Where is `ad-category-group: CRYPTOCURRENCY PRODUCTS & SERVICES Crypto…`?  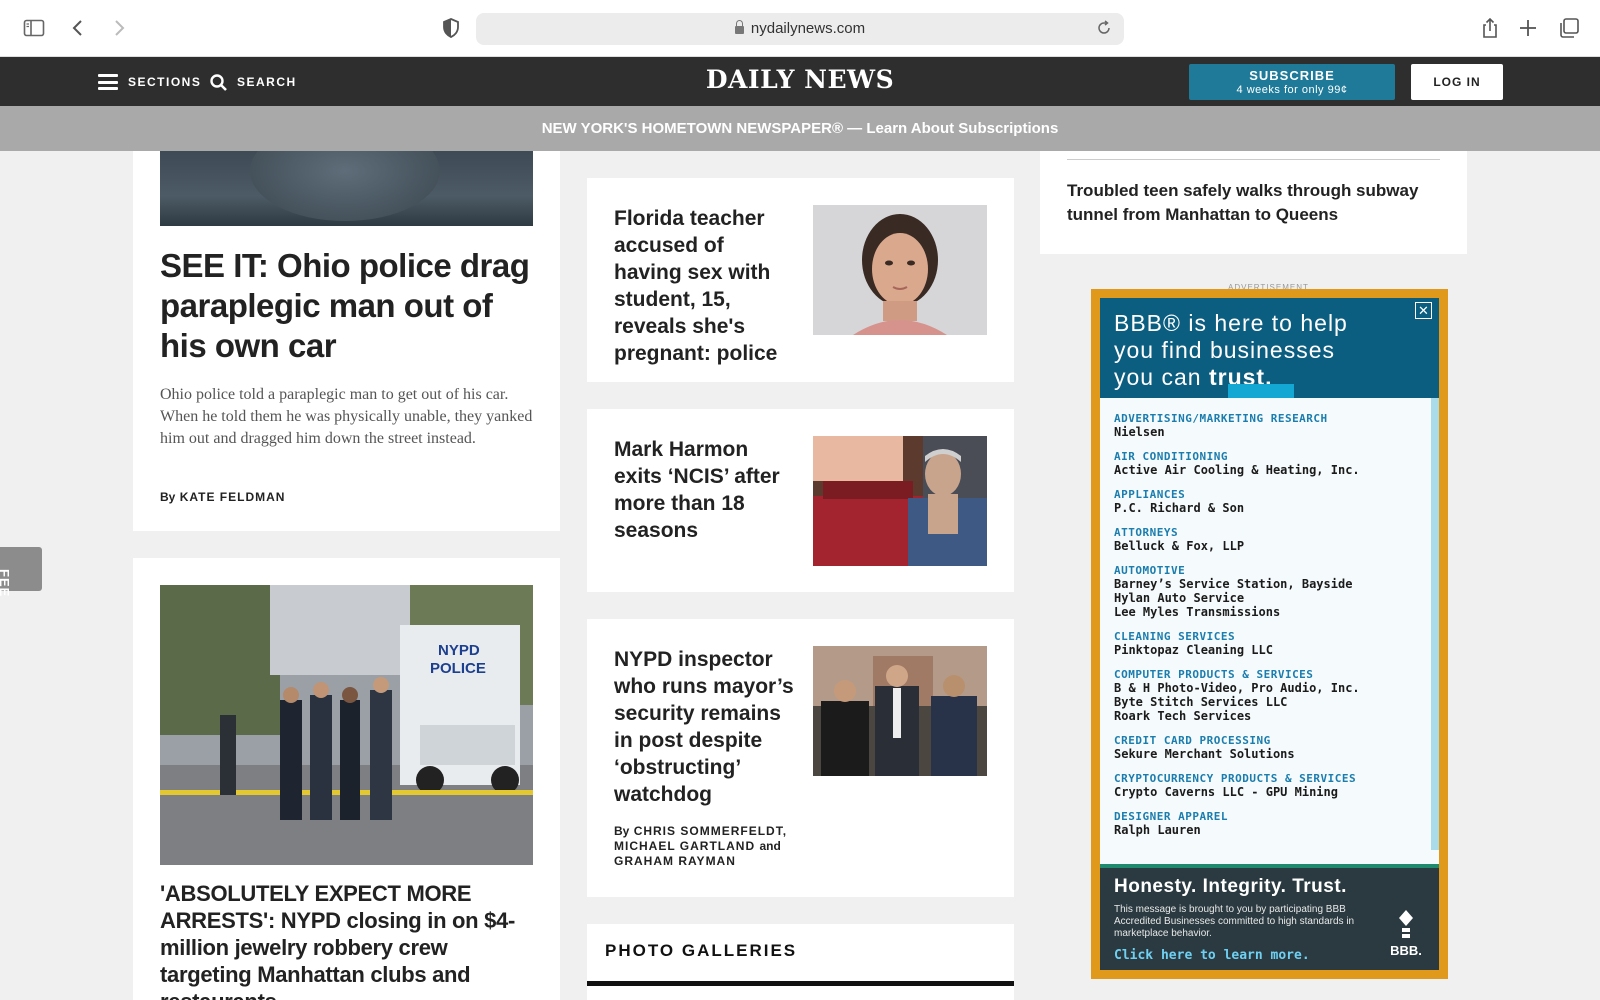 ad-category-group: CRYPTOCURRENCY PRODUCTS & SERVICES Crypto… is located at coordinates (1270, 785).